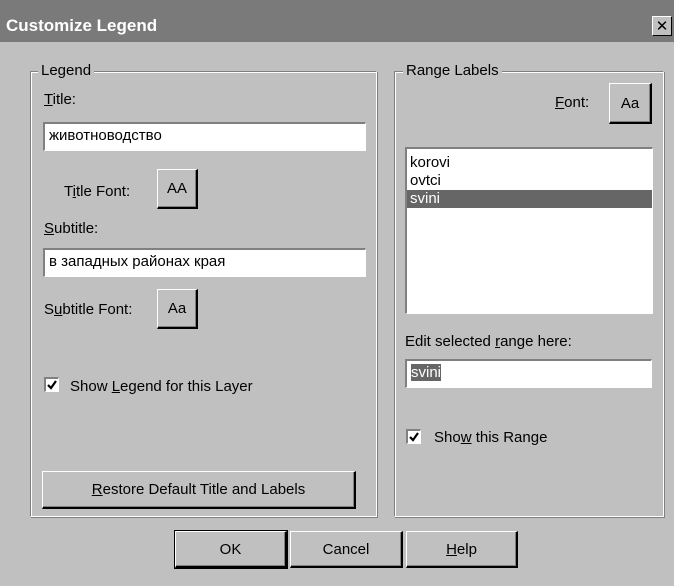 The image size is (674, 586). Describe the element at coordinates (97, 191) in the screenshot. I see `title-font-label: Title Font:` at that location.